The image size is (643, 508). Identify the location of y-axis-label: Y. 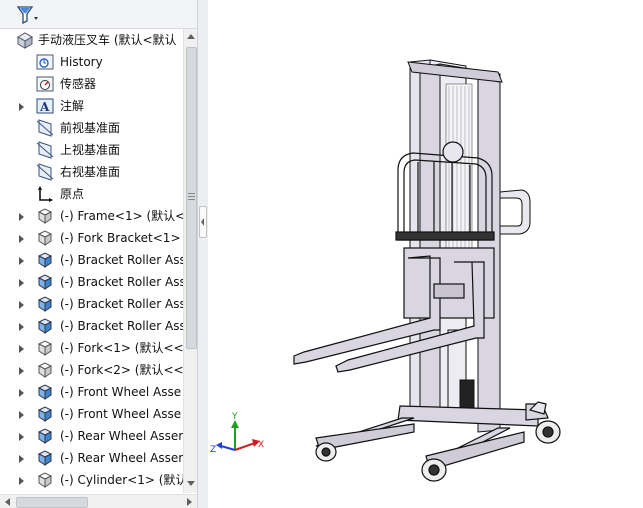
(234, 417).